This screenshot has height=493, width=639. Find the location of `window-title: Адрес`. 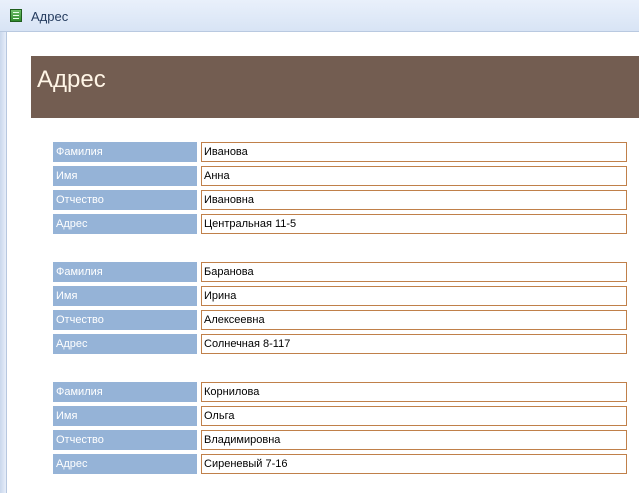

window-title: Адрес is located at coordinates (50, 16).